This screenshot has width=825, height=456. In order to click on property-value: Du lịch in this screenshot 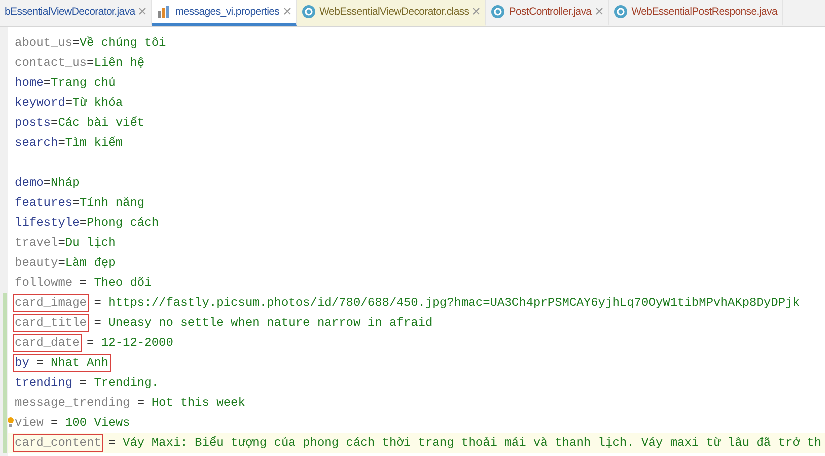, I will do `click(90, 243)`.